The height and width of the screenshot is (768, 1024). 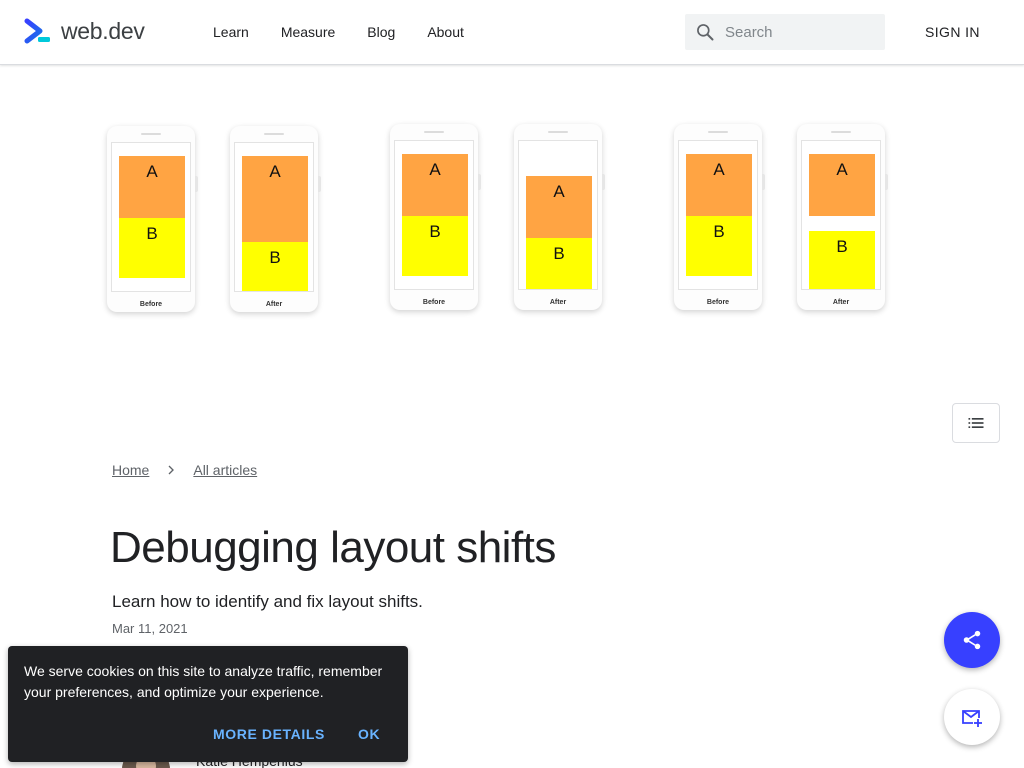 What do you see at coordinates (225, 470) in the screenshot?
I see `breadcrumb-all-articles: All articles` at bounding box center [225, 470].